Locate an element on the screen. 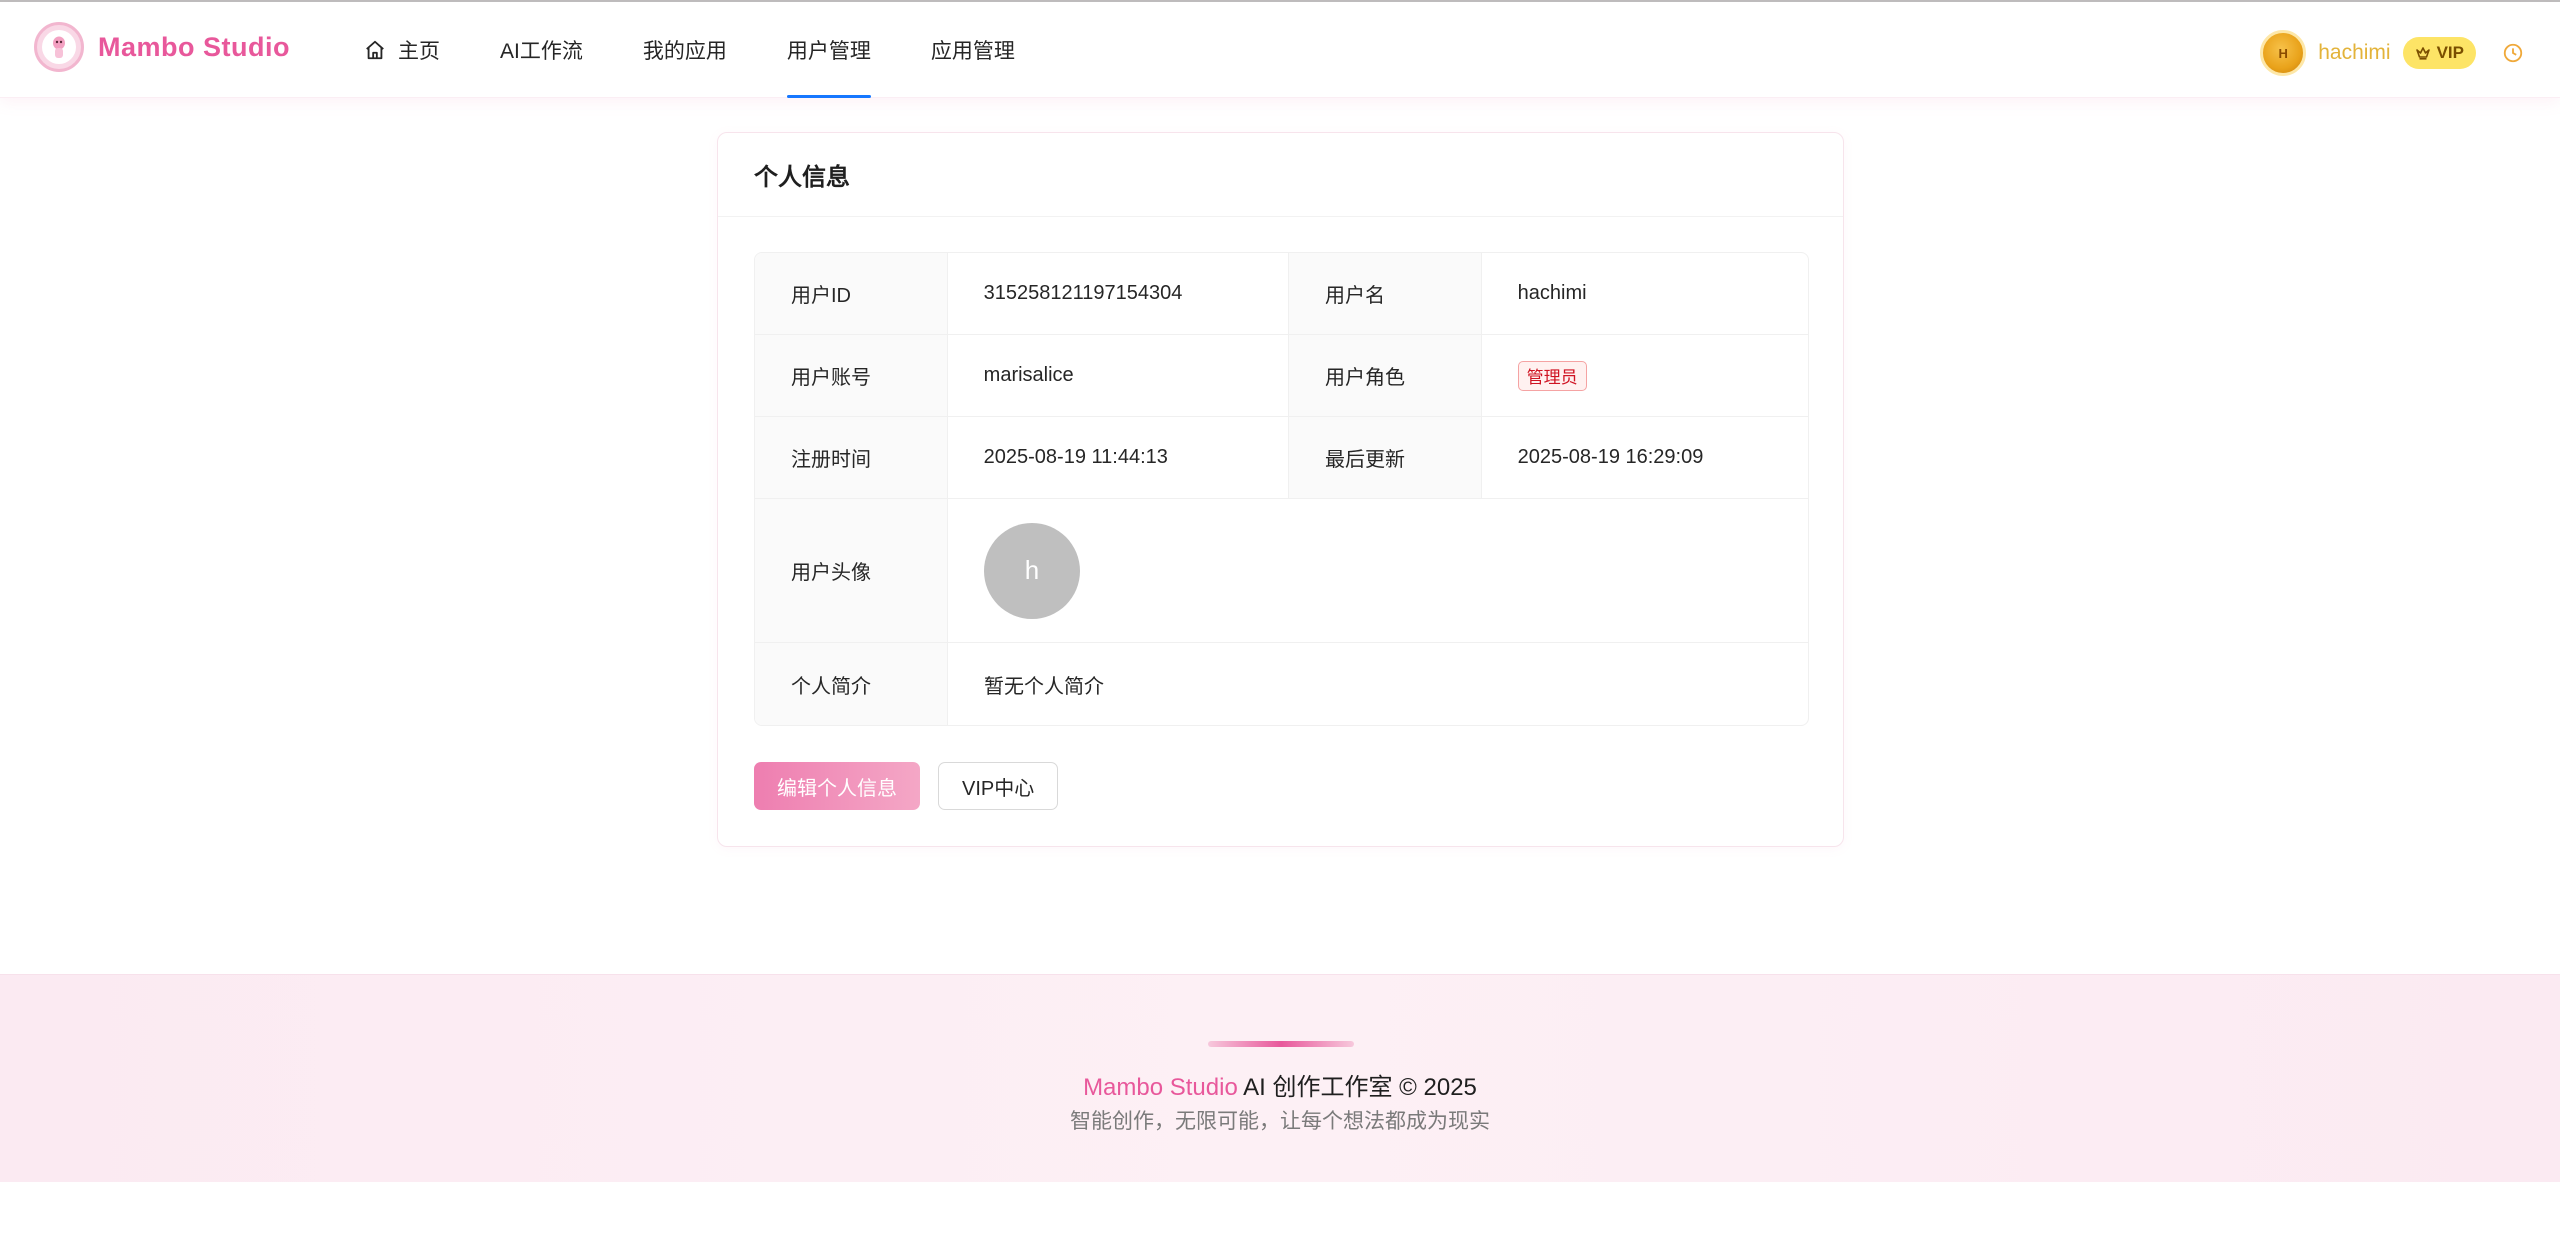 This screenshot has height=1238, width=2560. footer-brand: Mambo Studio is located at coordinates (1160, 1087).